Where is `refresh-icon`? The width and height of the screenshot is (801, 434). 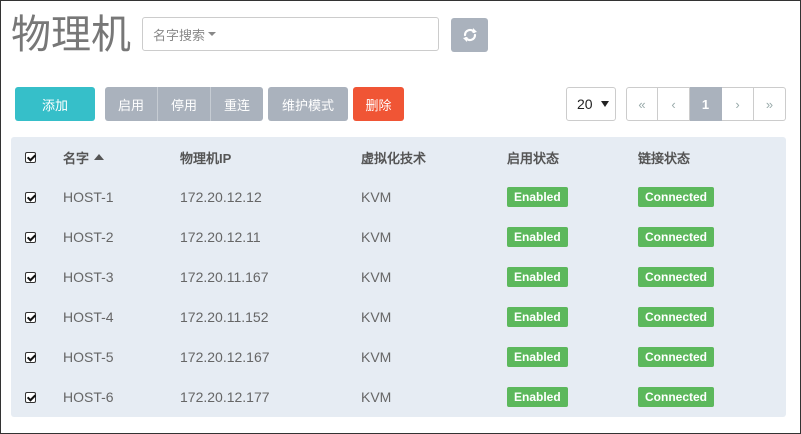 refresh-icon is located at coordinates (469, 35).